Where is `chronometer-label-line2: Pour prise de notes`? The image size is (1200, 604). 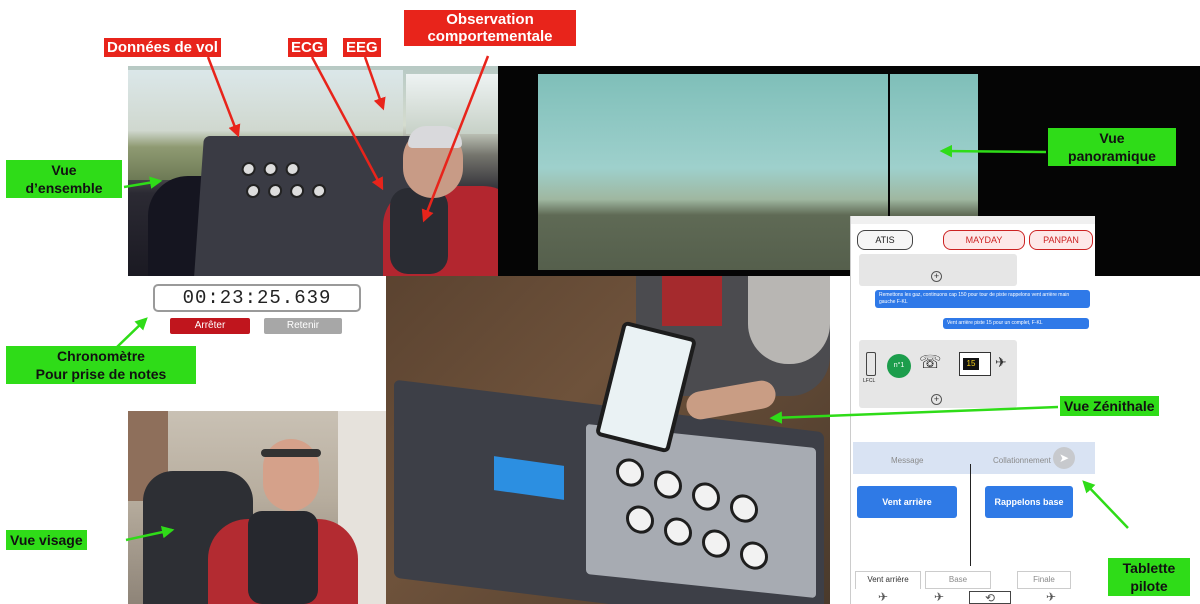
chronometer-label-line2: Pour prise de notes is located at coordinates (101, 374).